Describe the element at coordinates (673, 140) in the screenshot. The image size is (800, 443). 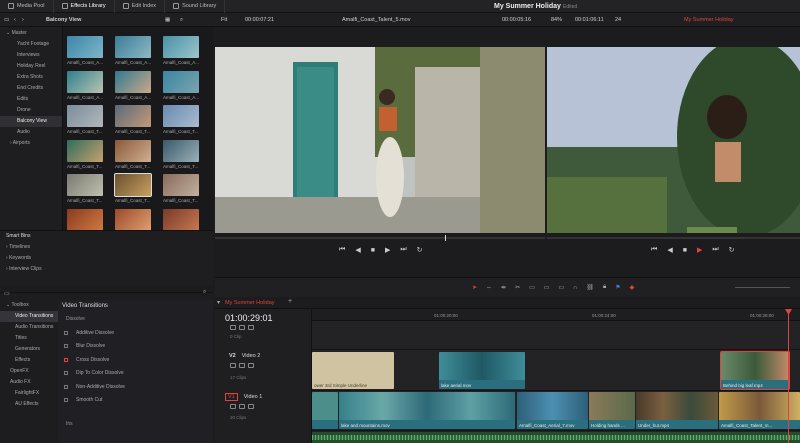
I see `program-viewer` at that location.